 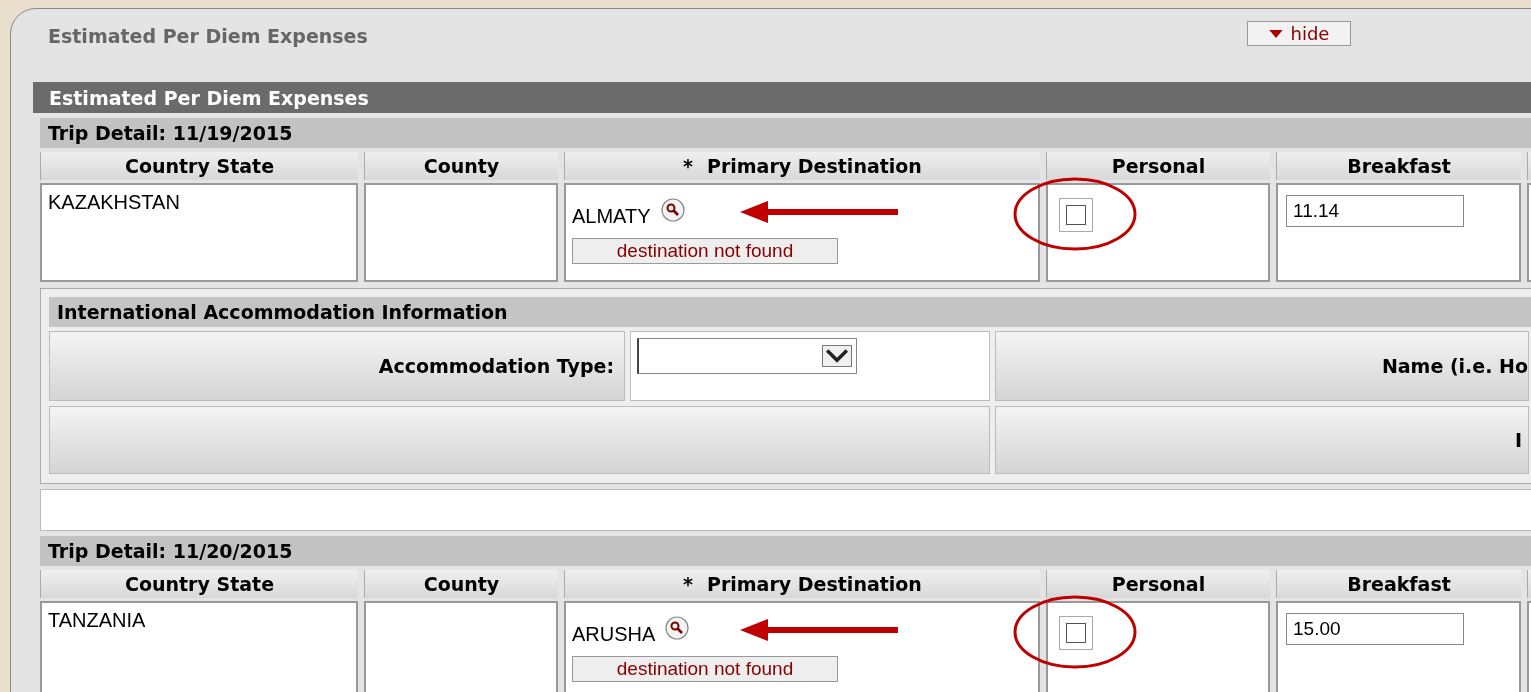 I want to click on label-cell: Accommodation Type:, so click(x=337, y=366).